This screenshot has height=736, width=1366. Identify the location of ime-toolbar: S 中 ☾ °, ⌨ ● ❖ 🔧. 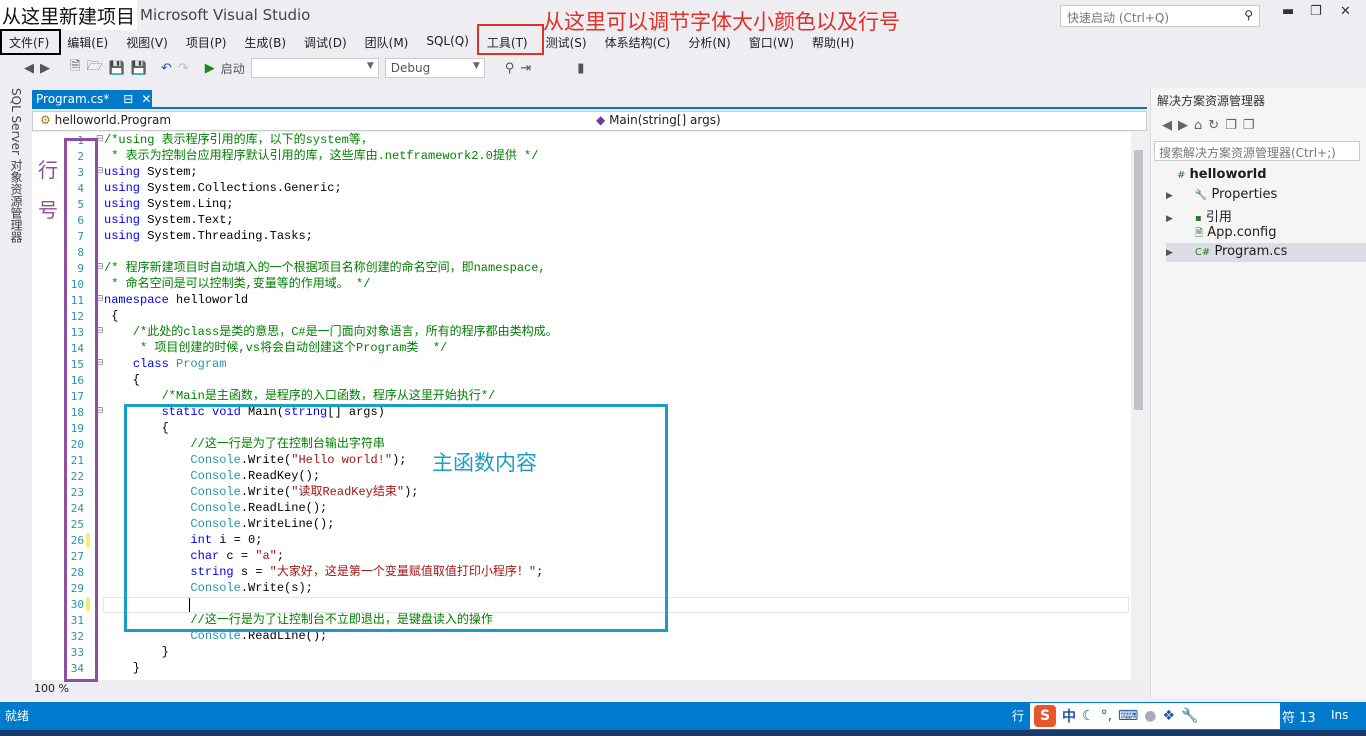
(1155, 716).